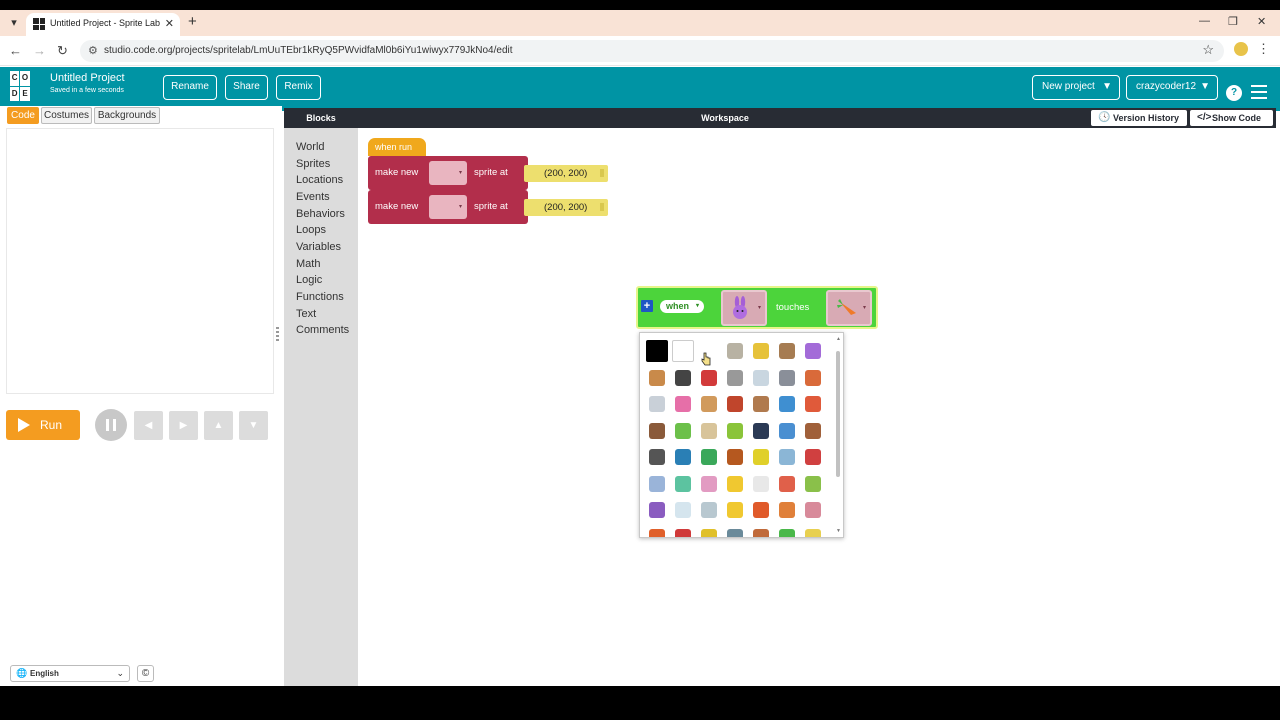 The height and width of the screenshot is (720, 1280). Describe the element at coordinates (838, 339) in the screenshot. I see `scroll-up-icon: ▲` at that location.